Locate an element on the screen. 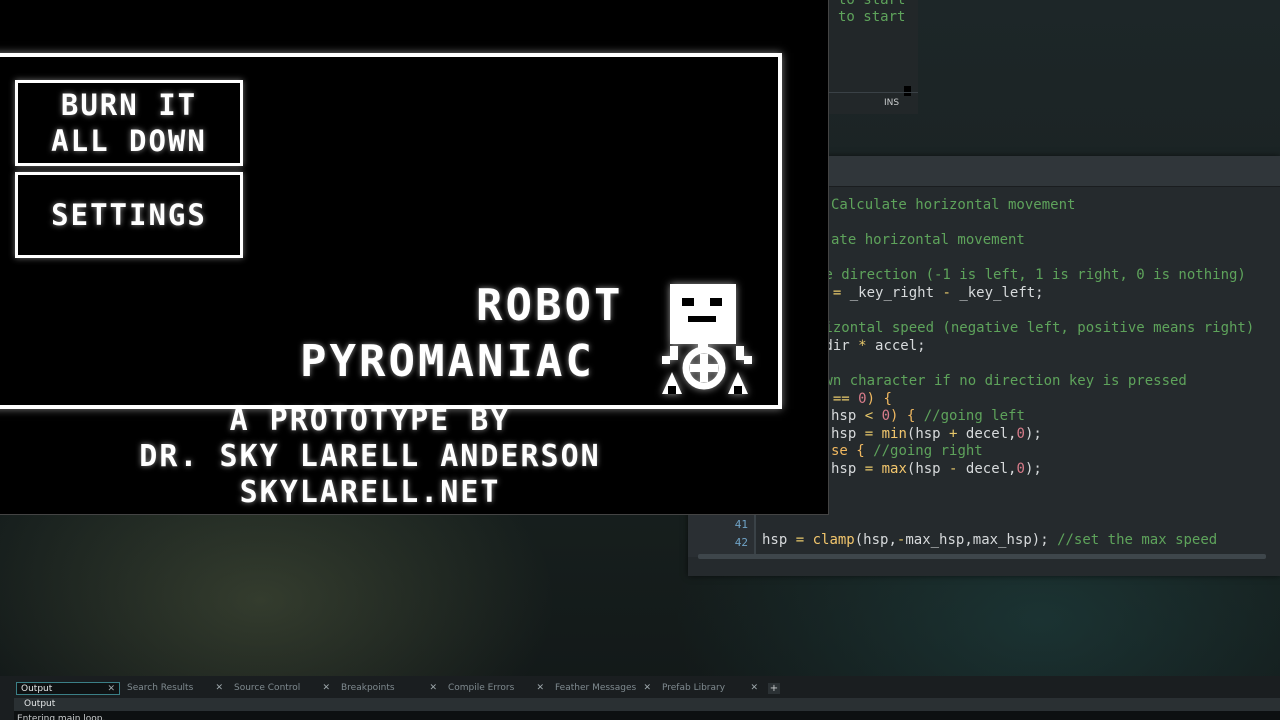 This screenshot has height=720, width=1280. credit-website-link: SKYLARELL.NET is located at coordinates (370, 493).